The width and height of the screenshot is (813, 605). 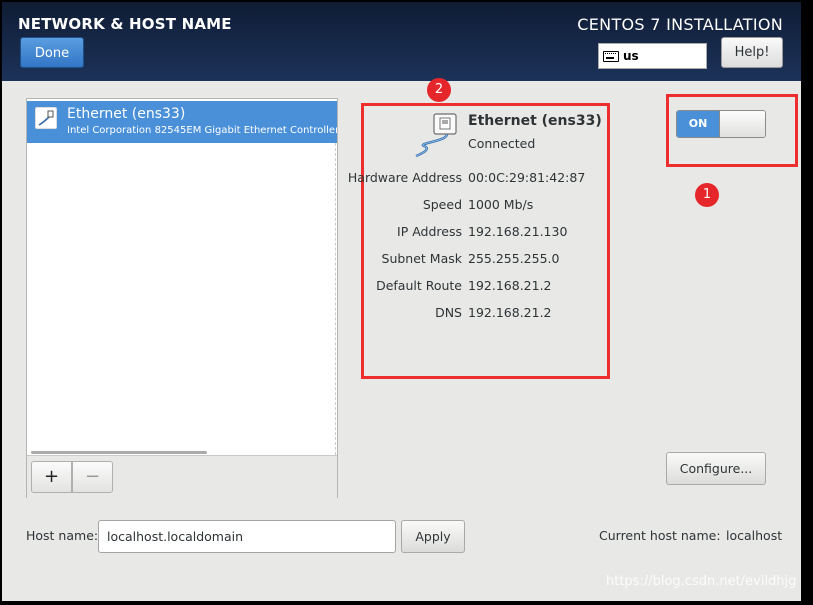 What do you see at coordinates (448, 312) in the screenshot?
I see `dns-label: DNS` at bounding box center [448, 312].